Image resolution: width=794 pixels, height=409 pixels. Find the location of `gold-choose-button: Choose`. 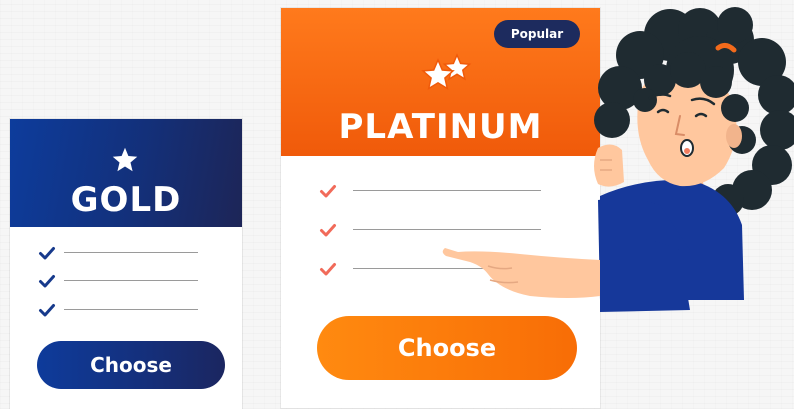

gold-choose-button: Choose is located at coordinates (131, 365).